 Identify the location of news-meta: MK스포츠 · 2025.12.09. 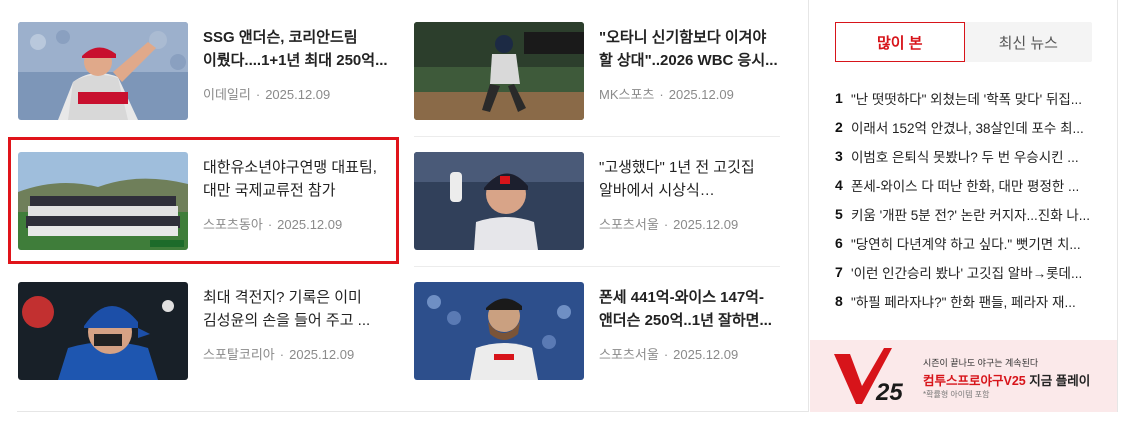
(666, 93).